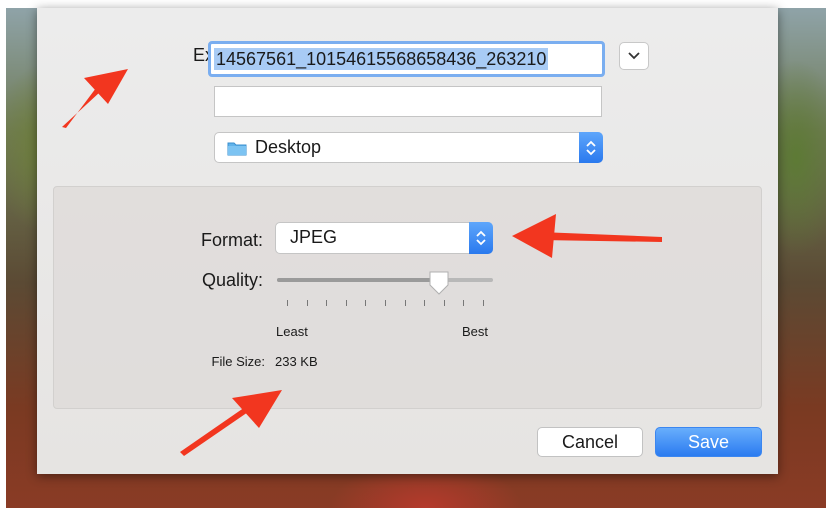 This screenshot has width=826, height=508. What do you see at coordinates (232, 280) in the screenshot?
I see `quality-label: Quality:` at bounding box center [232, 280].